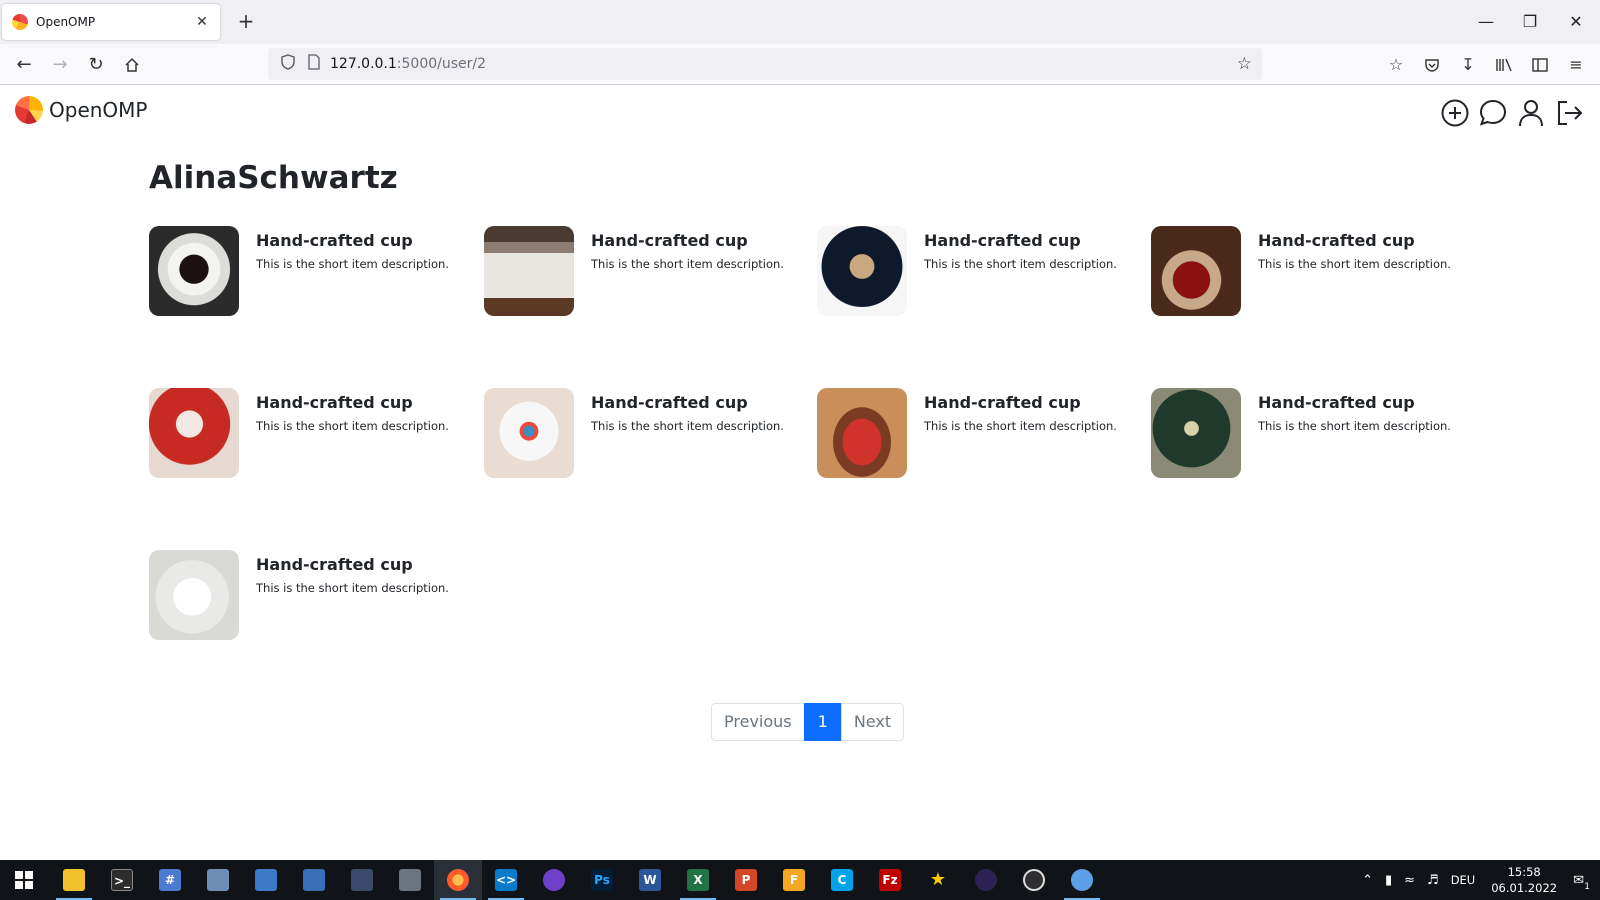 The height and width of the screenshot is (900, 1600). I want to click on url-host: 127.0.0.1, so click(363, 64).